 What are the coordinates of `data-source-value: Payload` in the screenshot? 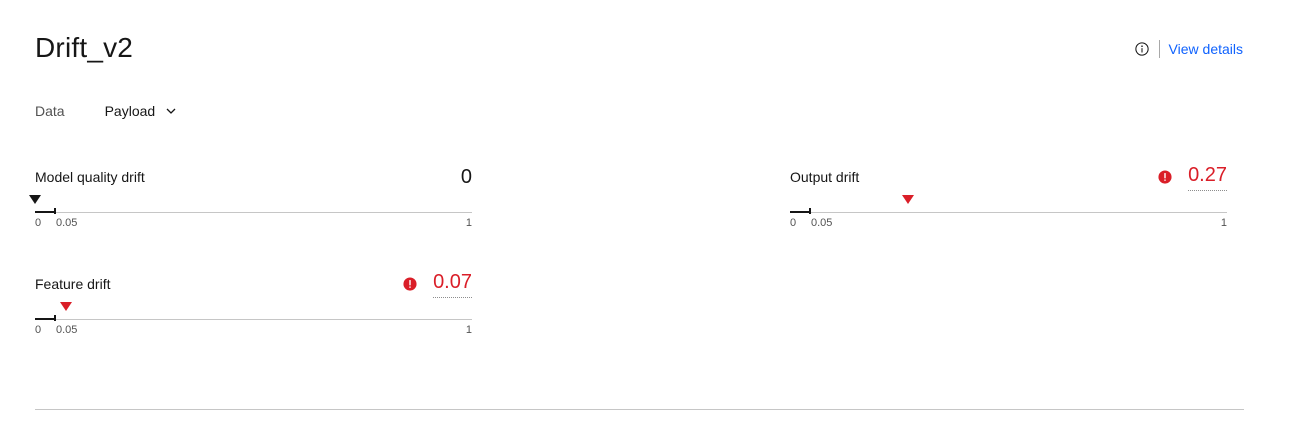 It's located at (130, 111).